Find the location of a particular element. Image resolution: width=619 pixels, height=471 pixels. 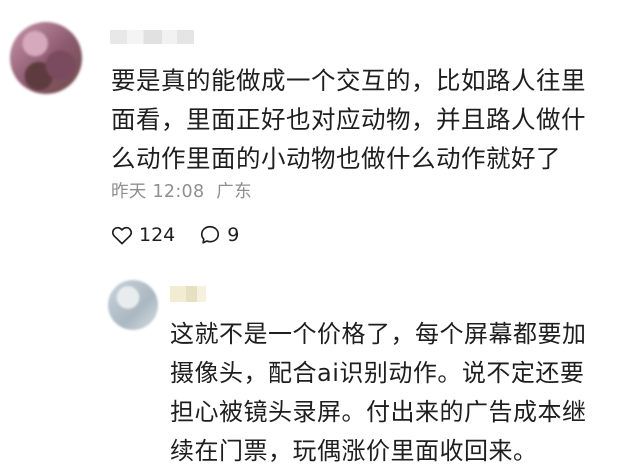

reply-name-blurred is located at coordinates (188, 294).